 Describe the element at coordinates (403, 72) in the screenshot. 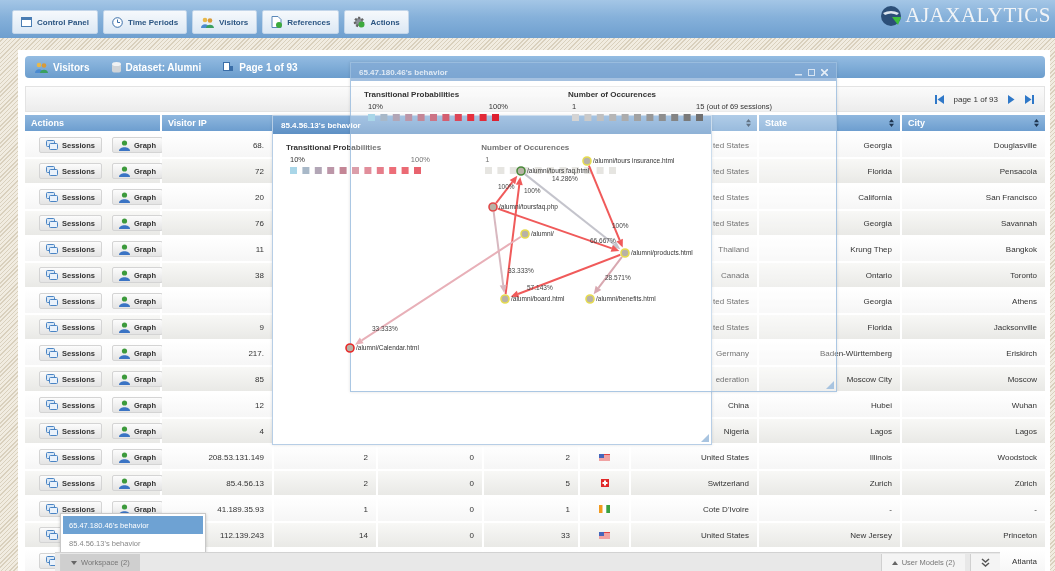

I see `window-title: 65.47.180.46's behavior` at that location.